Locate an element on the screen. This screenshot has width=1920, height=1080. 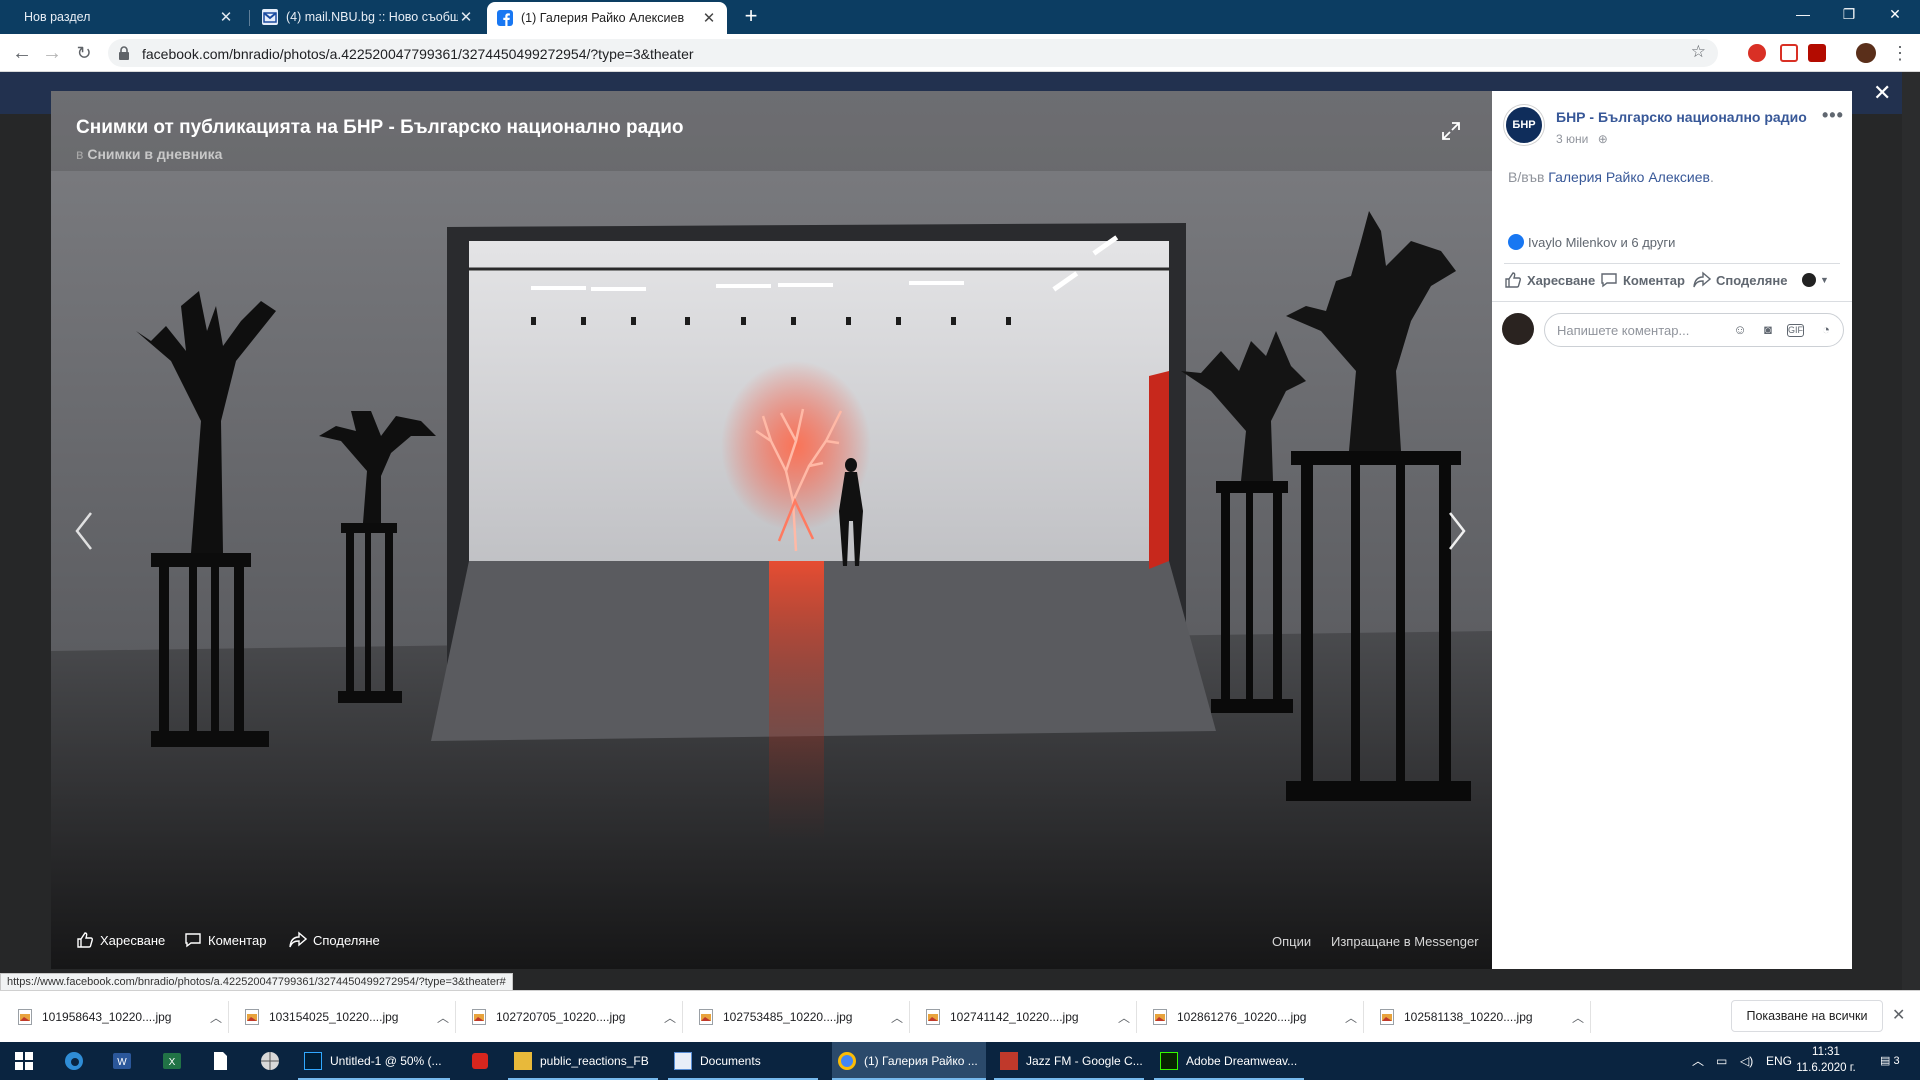
close-downloads-icon: ✕ is located at coordinates (1898, 1015).